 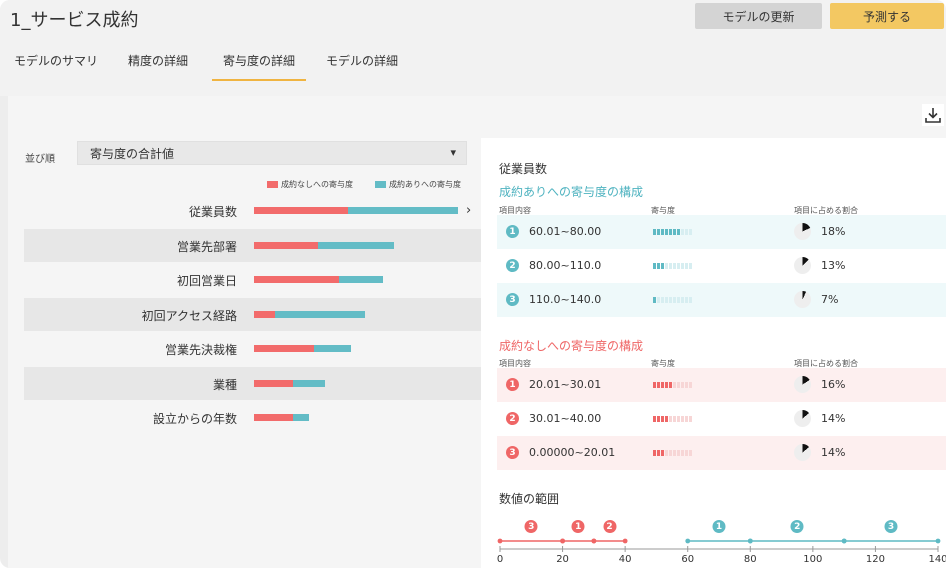 I want to click on axis-tick-label: 120, so click(x=875, y=559).